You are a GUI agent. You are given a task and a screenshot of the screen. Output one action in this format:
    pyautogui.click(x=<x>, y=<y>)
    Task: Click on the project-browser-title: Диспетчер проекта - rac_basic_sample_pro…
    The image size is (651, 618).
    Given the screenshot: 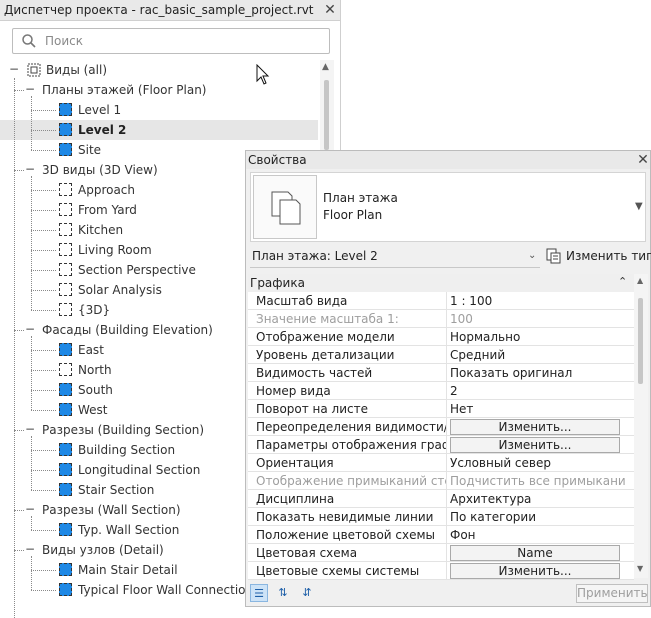 What is the action you would take?
    pyautogui.click(x=159, y=10)
    